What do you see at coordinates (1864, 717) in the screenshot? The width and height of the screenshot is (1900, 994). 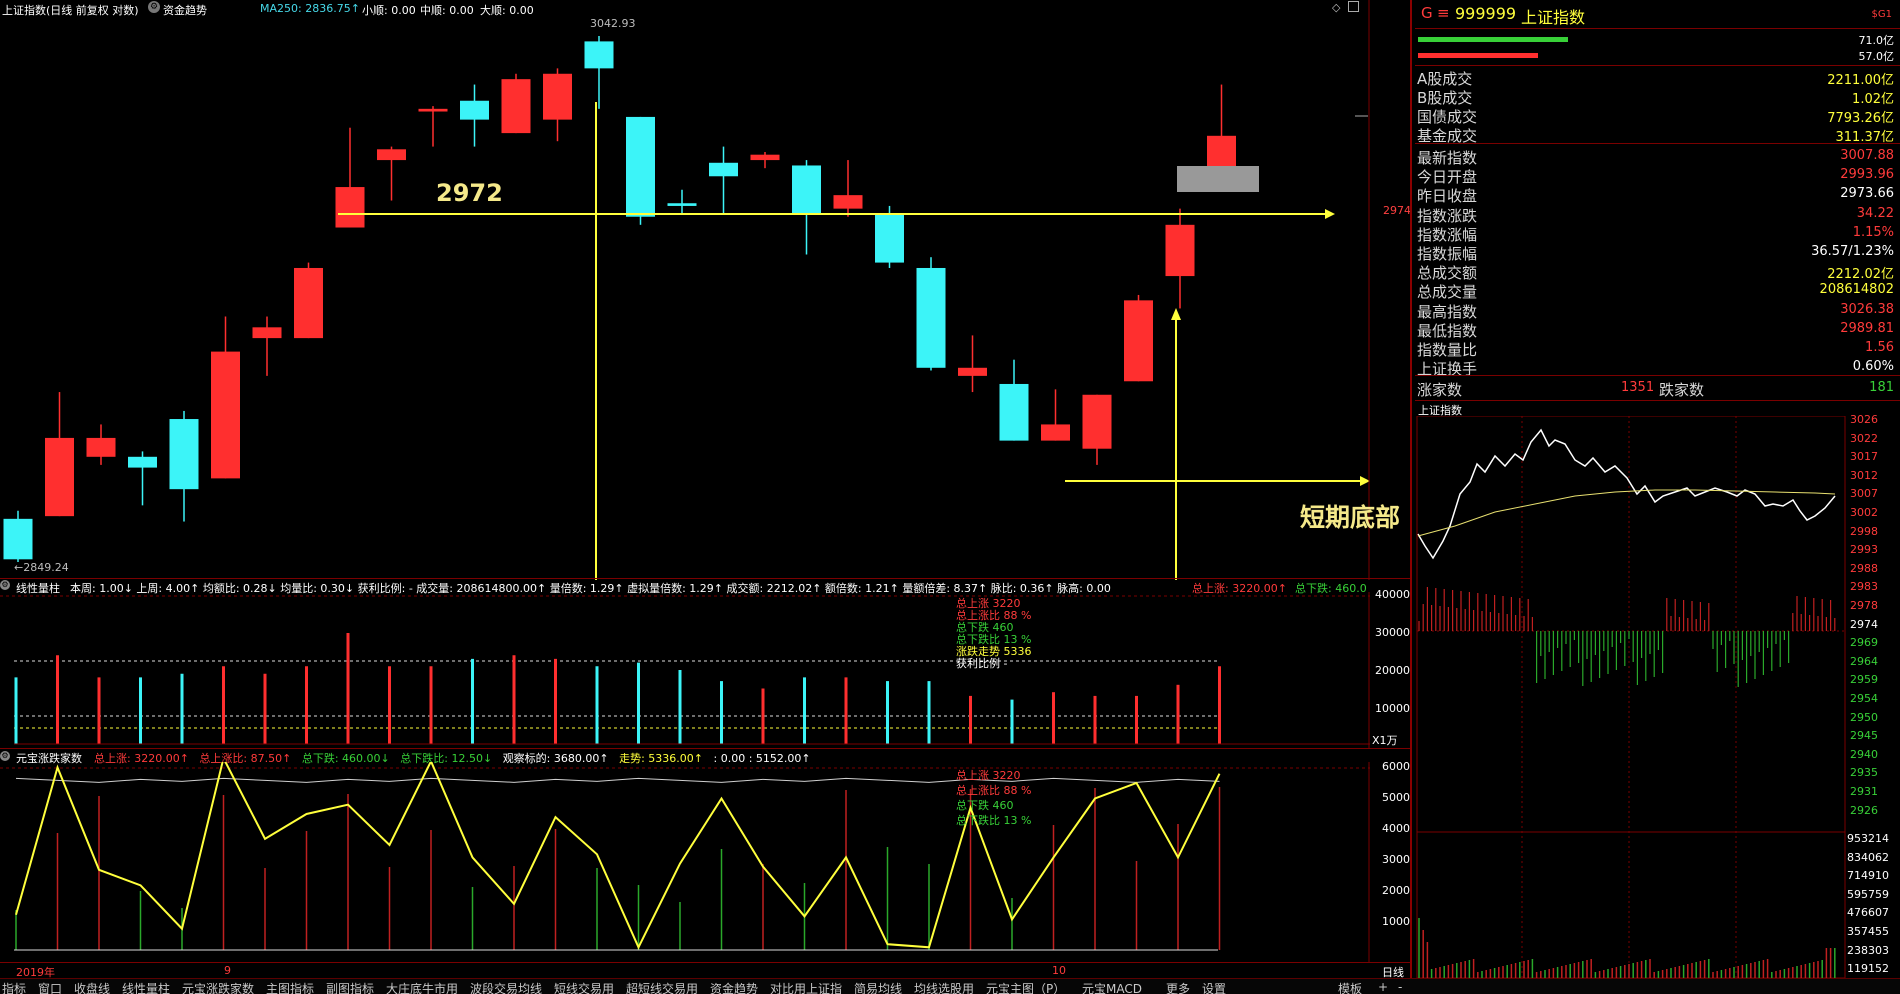 I see `price-axis-tick: 2950` at bounding box center [1864, 717].